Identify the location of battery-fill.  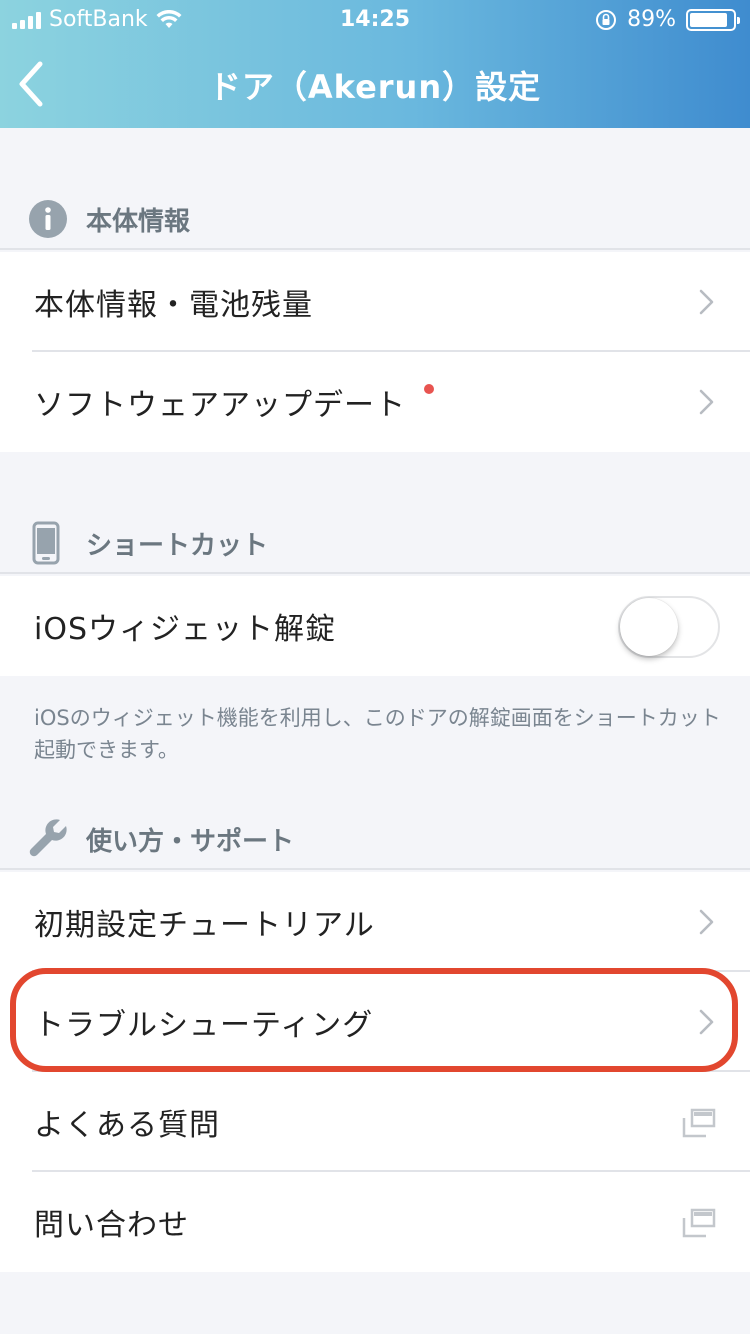
(709, 19).